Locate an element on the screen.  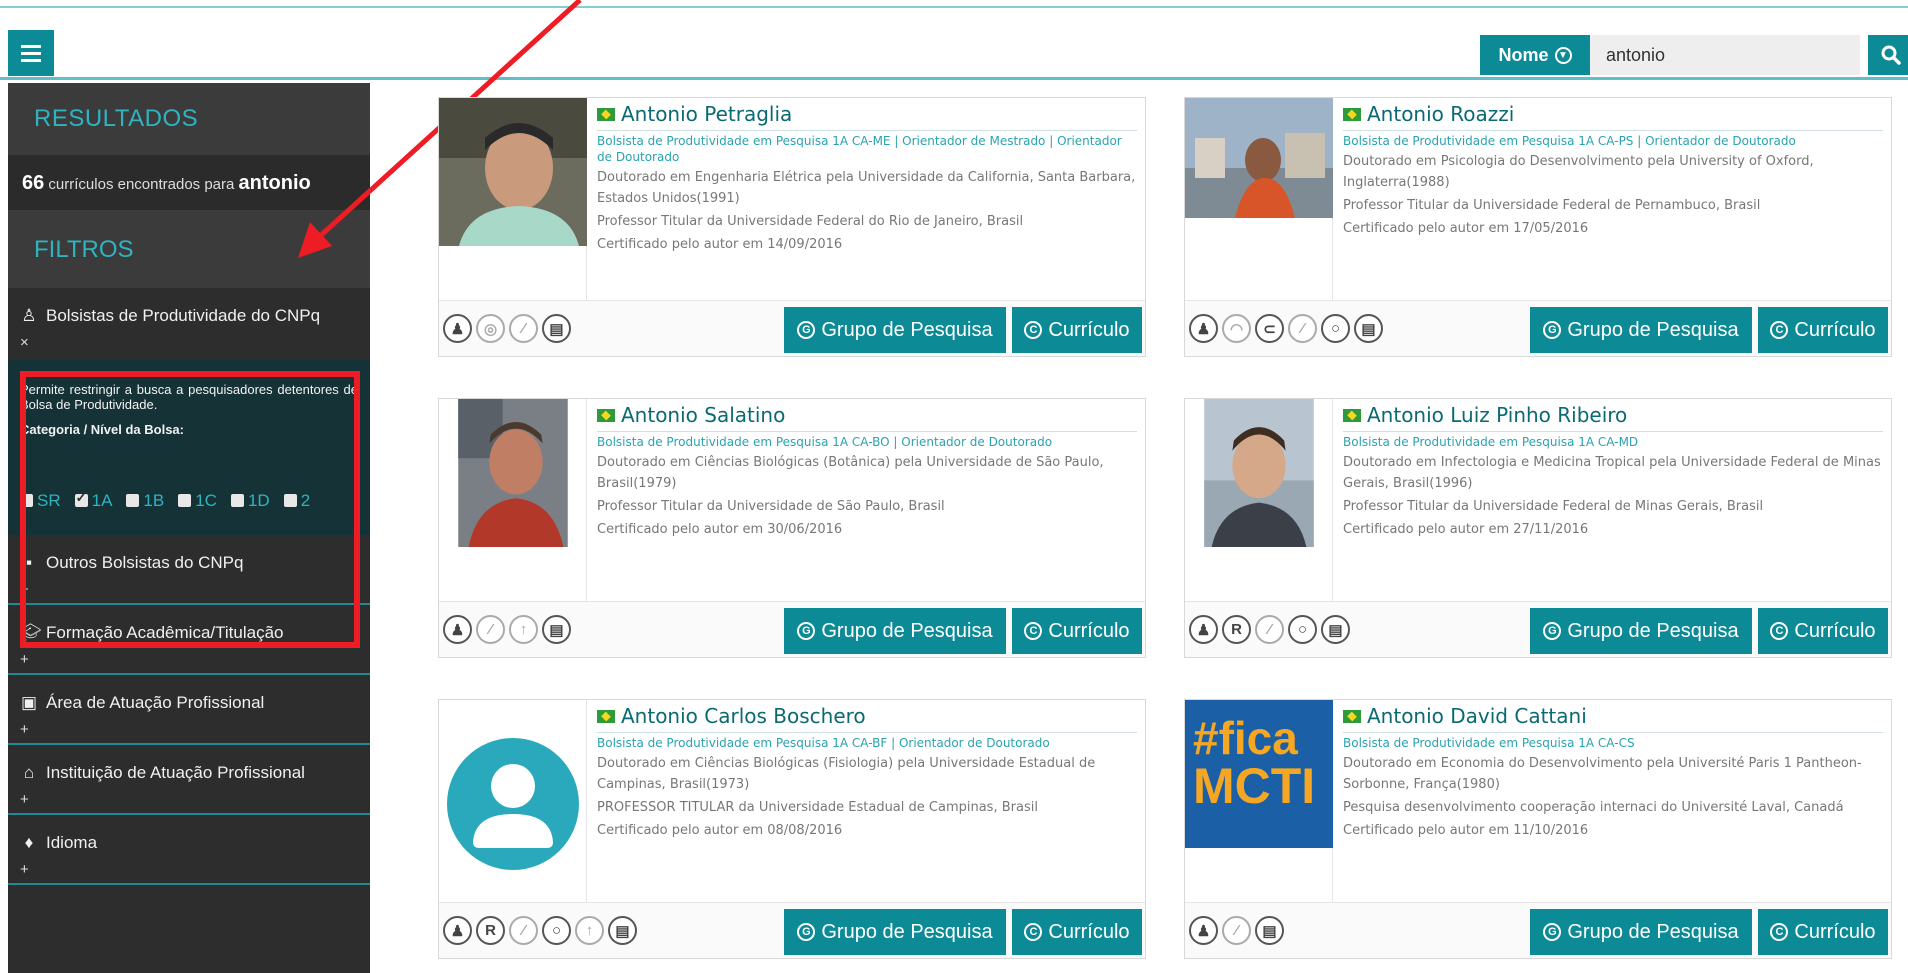
level-checkbox-2: 2 is located at coordinates (297, 500).